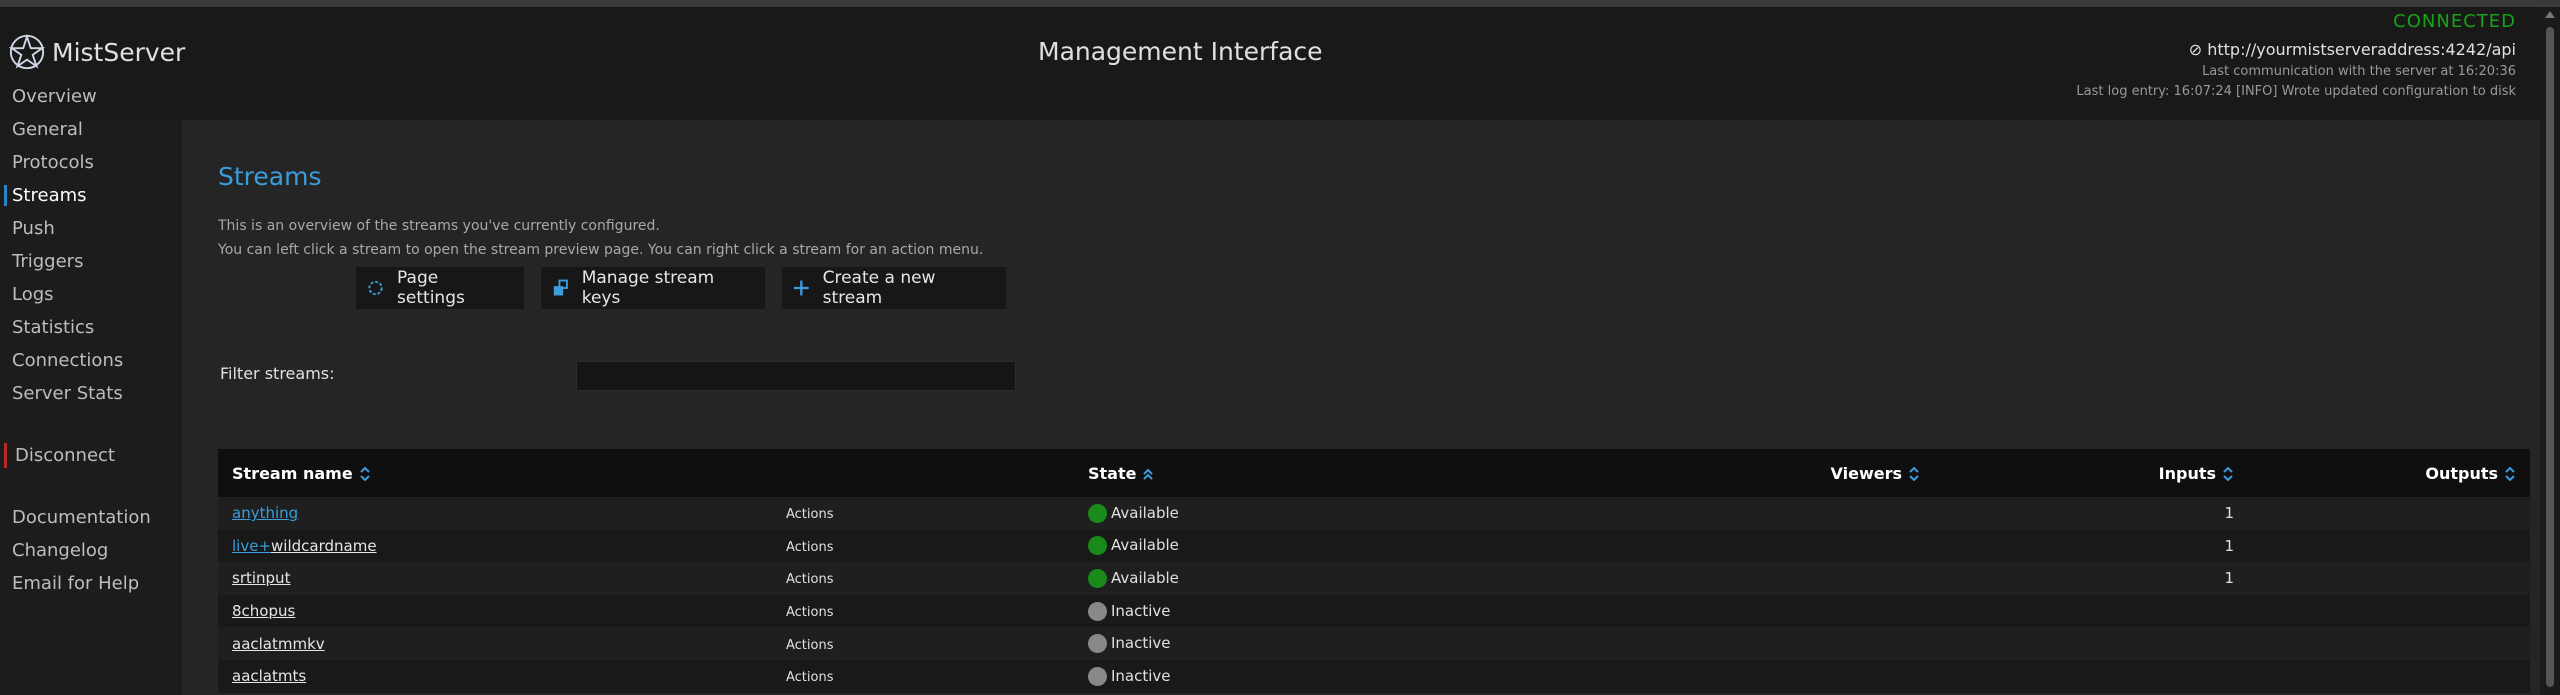  Describe the element at coordinates (560, 287) in the screenshot. I see `key-icon` at that location.